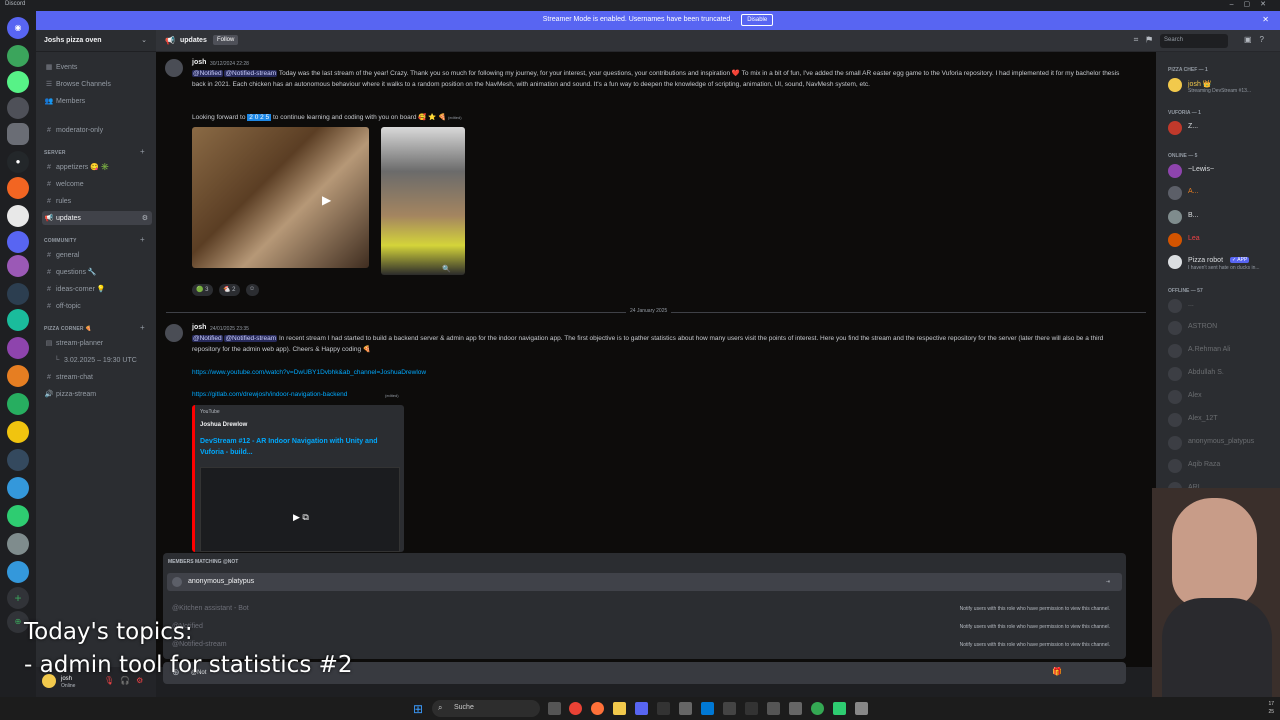 The height and width of the screenshot is (720, 1280). I want to click on channel-off-topic: # off-topic, so click(97, 306).